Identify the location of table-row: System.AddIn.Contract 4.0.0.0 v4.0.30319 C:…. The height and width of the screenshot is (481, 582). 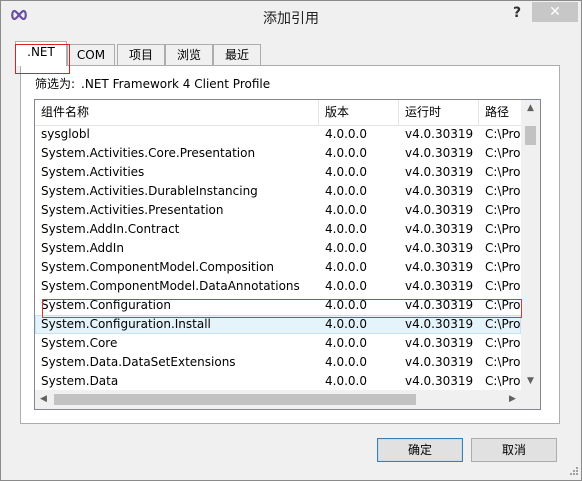
(278, 229).